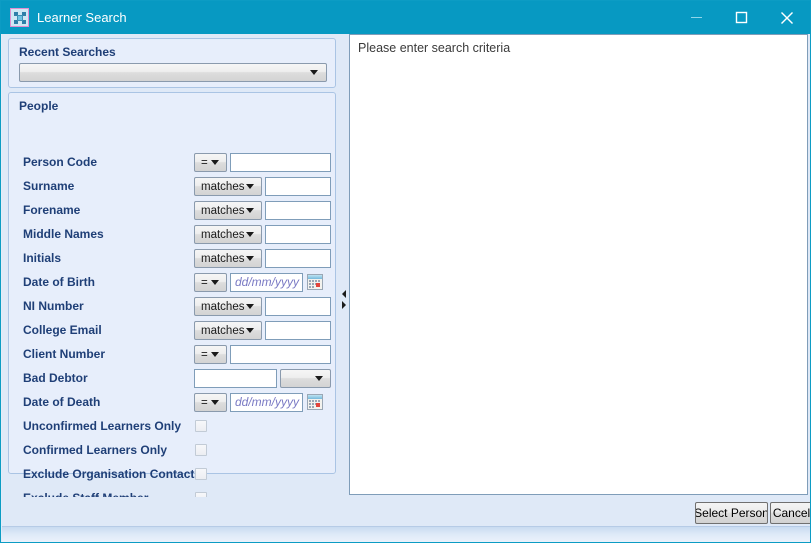 The image size is (811, 543). What do you see at coordinates (305, 378) in the screenshot?
I see `combo-bad-debtor` at bounding box center [305, 378].